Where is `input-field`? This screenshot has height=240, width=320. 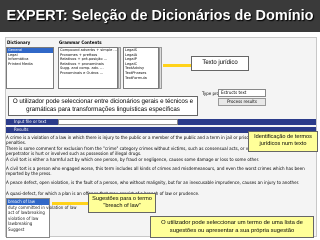
input-field is located at coordinates (118, 122).